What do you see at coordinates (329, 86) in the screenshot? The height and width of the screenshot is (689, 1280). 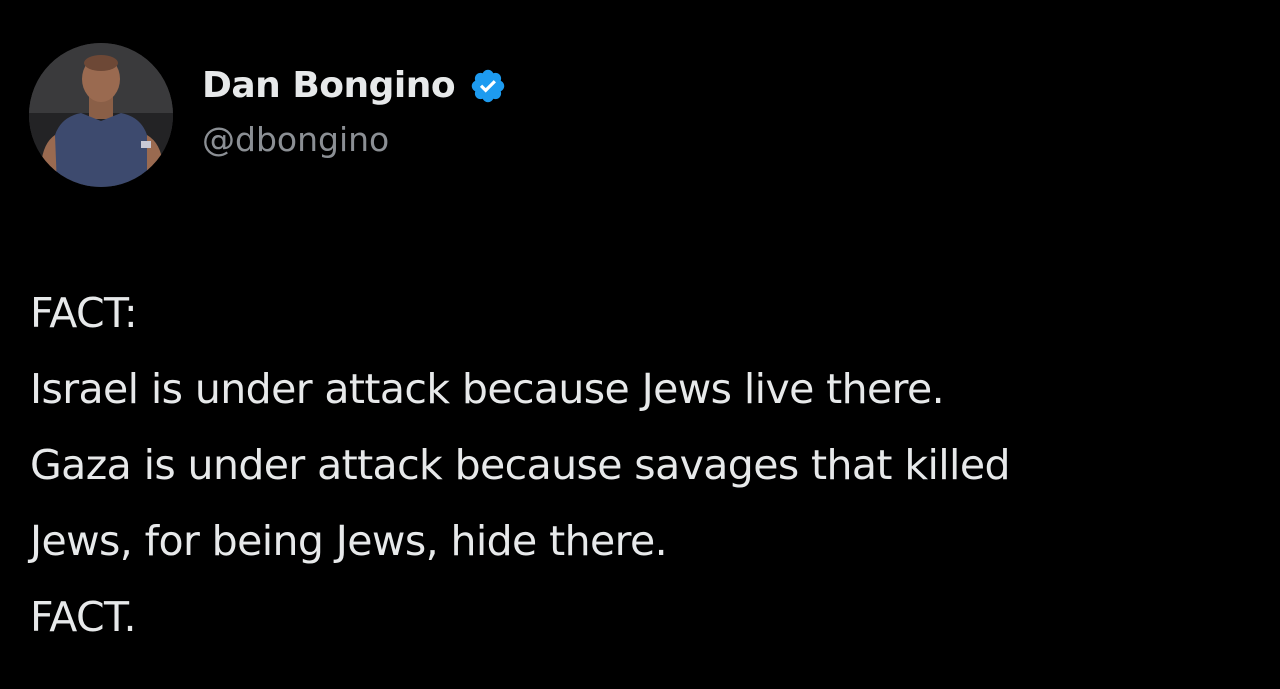 I see `display-name: Dan Bongino` at bounding box center [329, 86].